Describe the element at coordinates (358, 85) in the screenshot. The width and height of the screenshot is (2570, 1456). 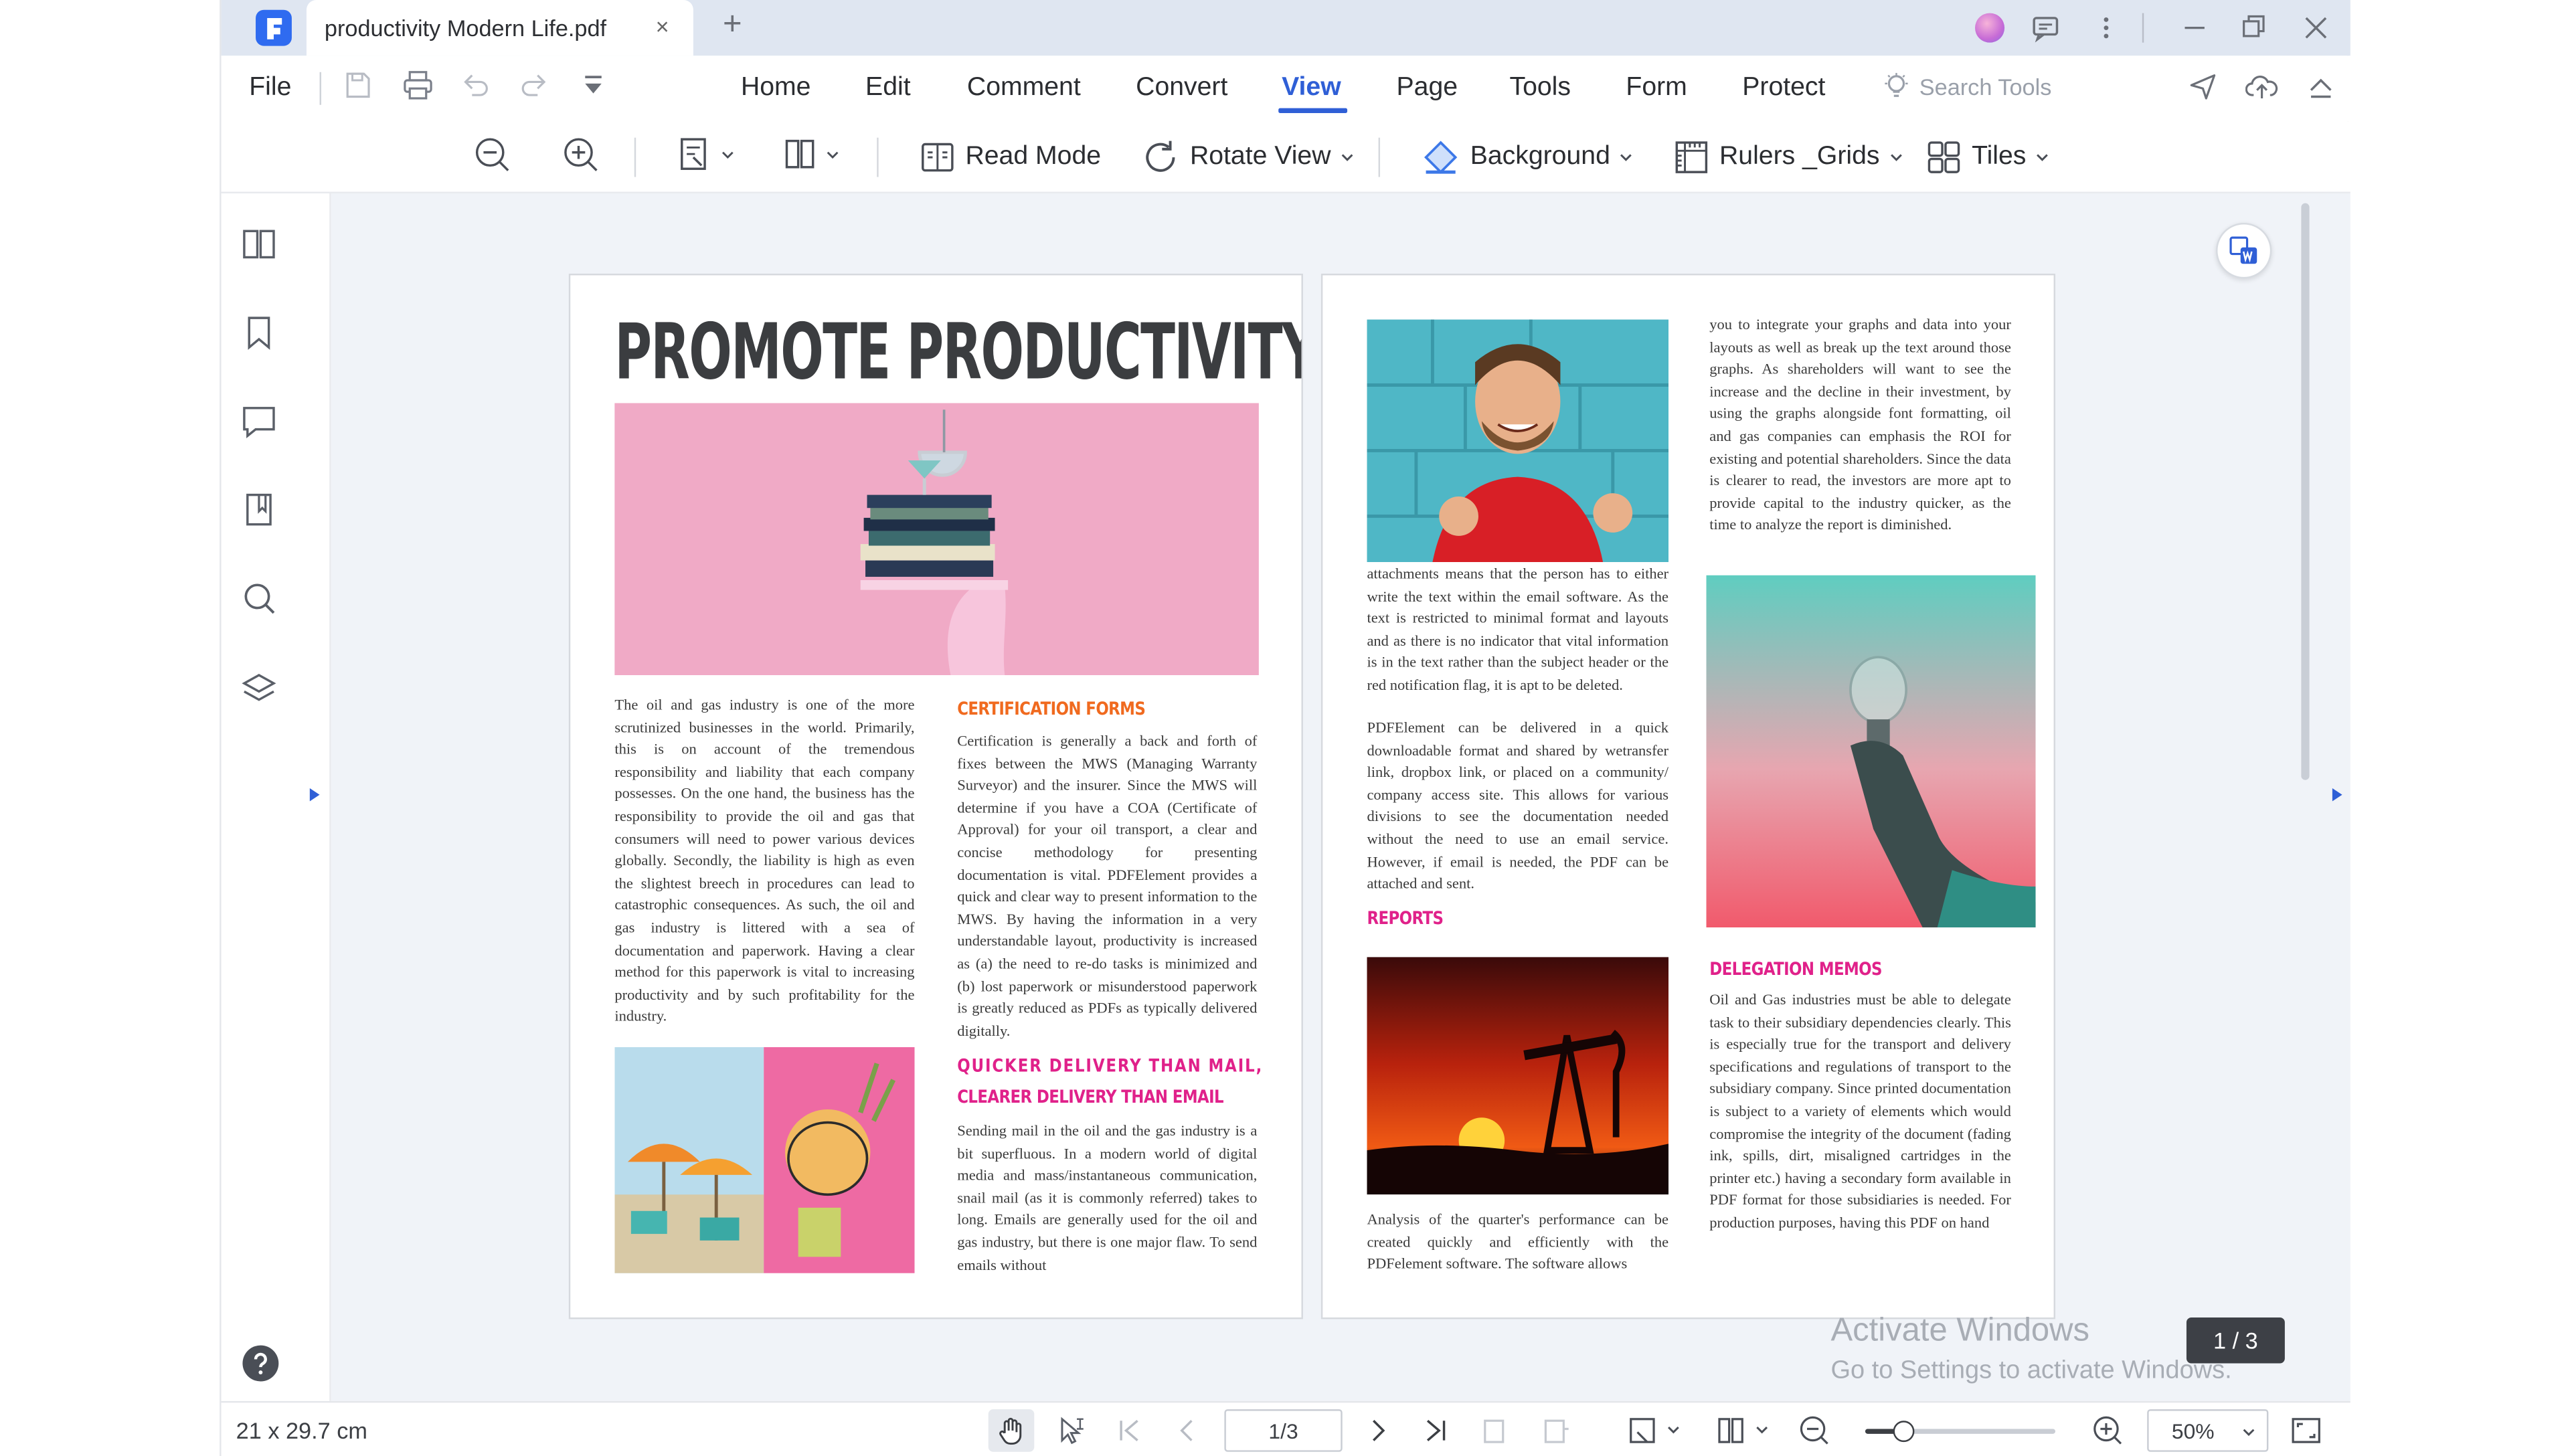
I see `save-icon` at that location.